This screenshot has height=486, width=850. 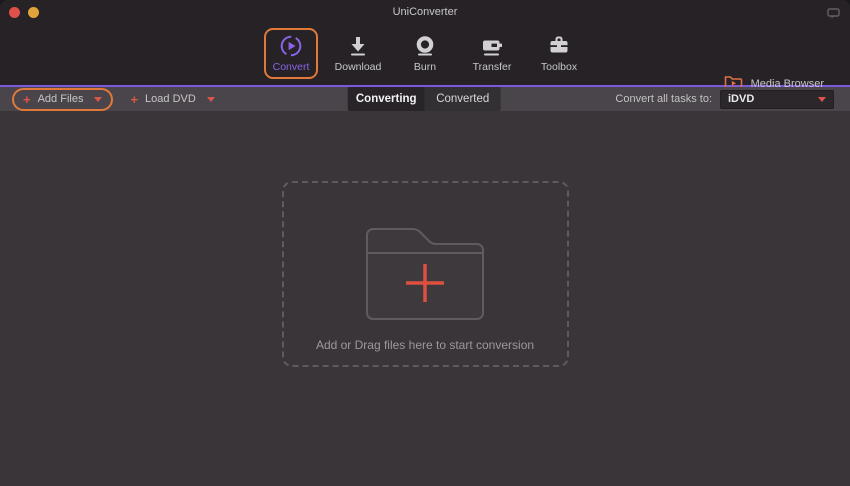 I want to click on add-folder-icon, so click(x=425, y=276).